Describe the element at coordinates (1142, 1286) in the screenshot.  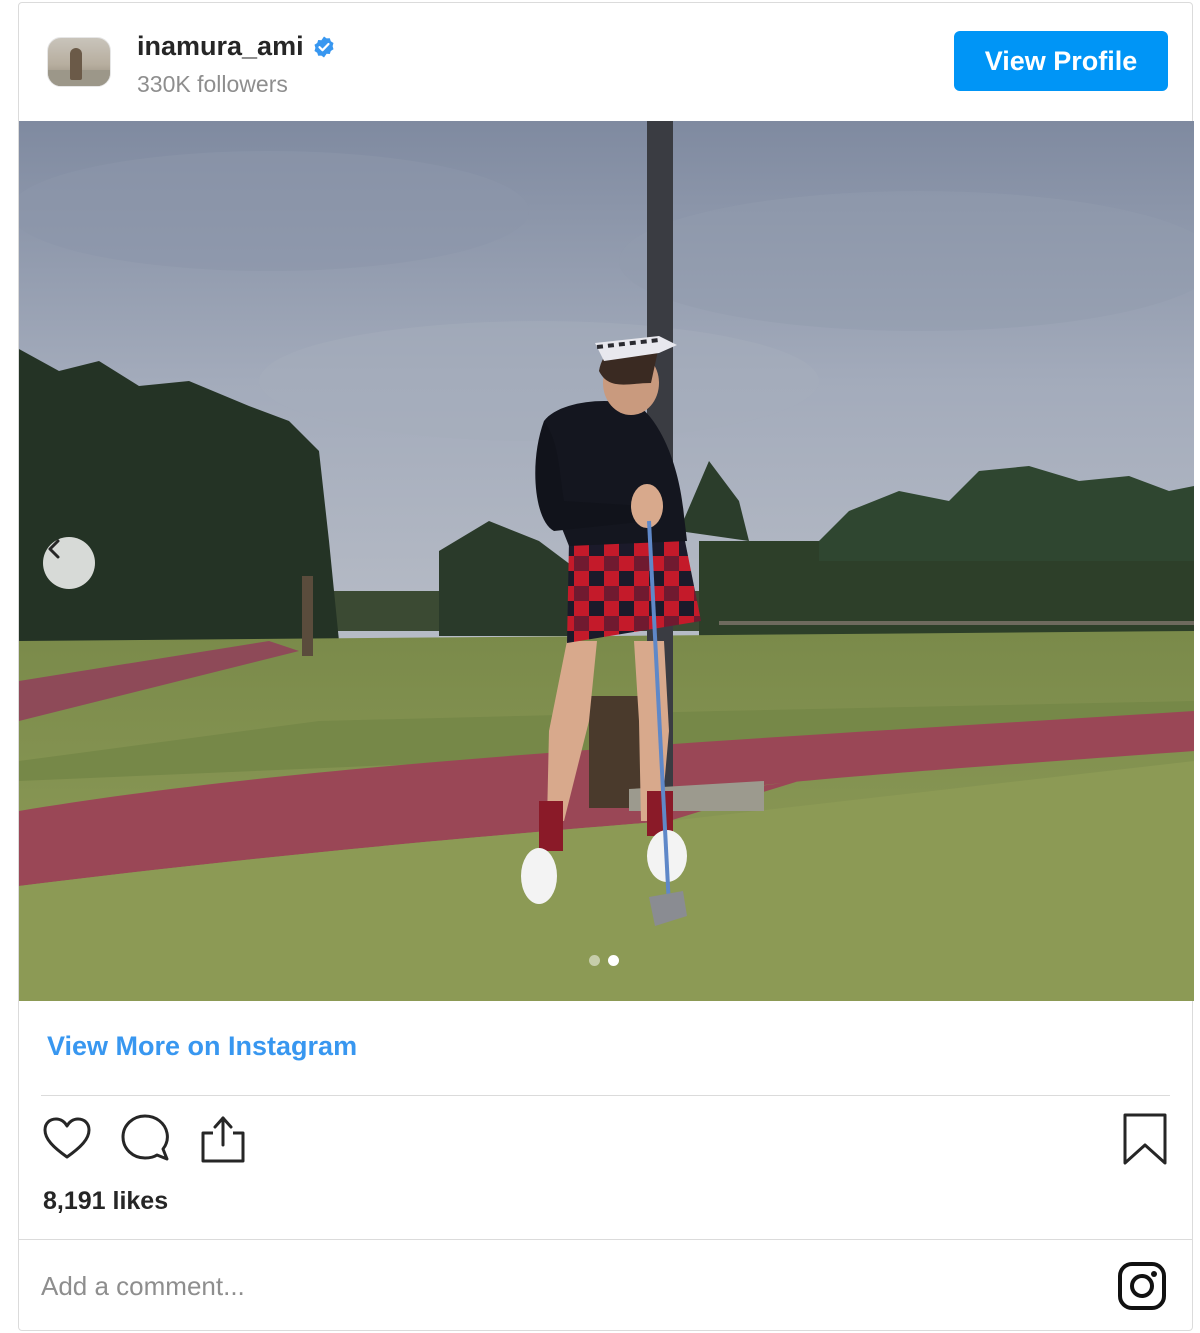
I see `instagram-icon` at that location.